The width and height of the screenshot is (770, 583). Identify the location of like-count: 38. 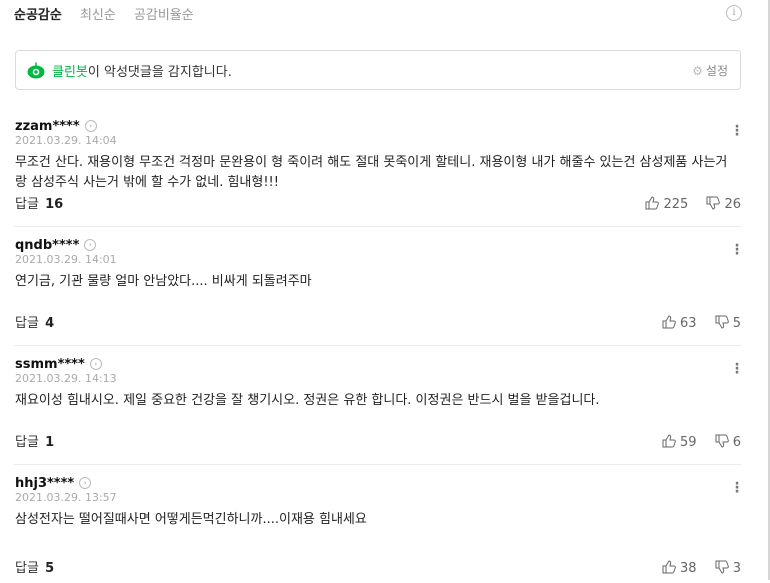
(688, 568).